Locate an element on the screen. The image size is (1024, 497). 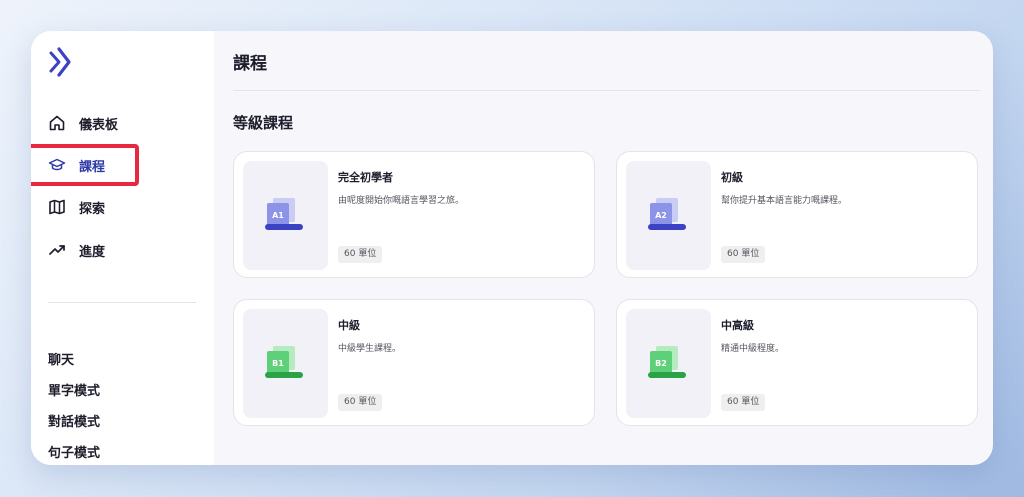
level-book-icon: B1 is located at coordinates (284, 362).